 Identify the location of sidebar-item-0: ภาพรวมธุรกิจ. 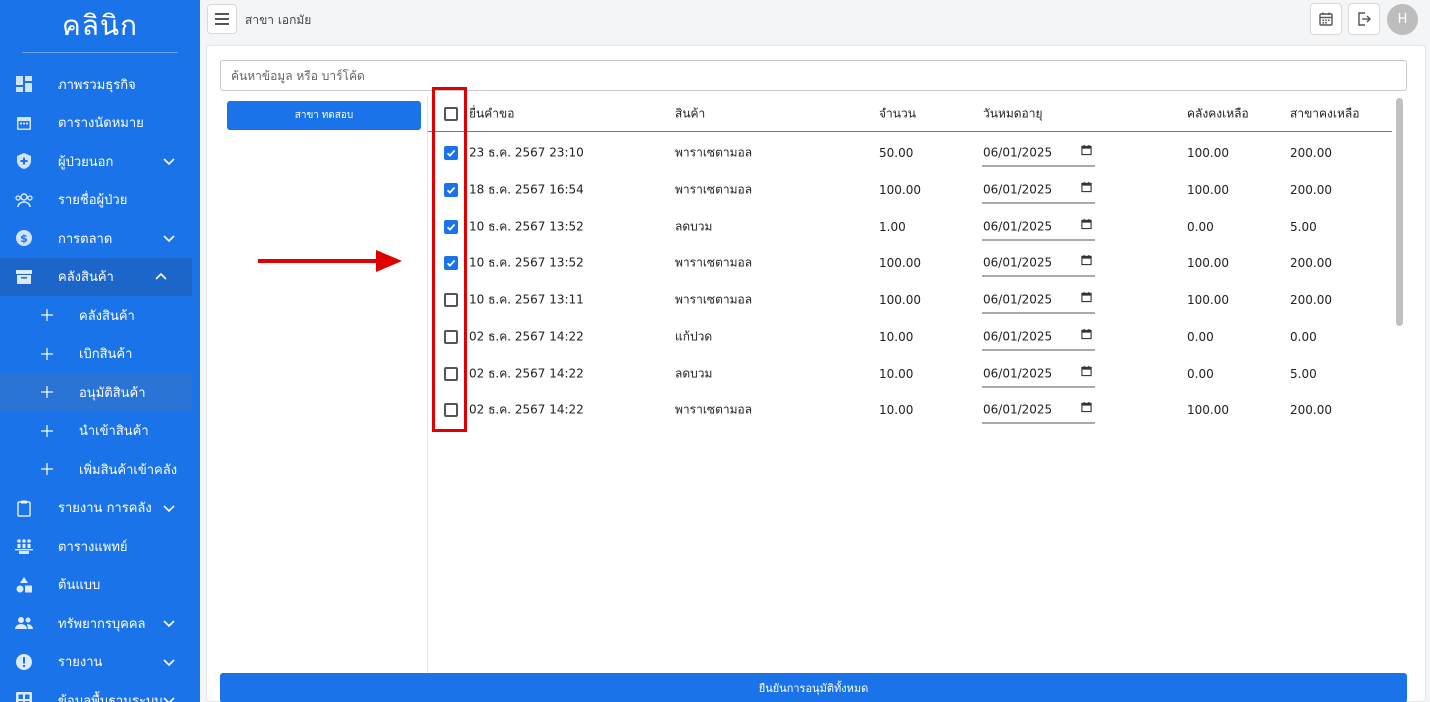
(100, 84).